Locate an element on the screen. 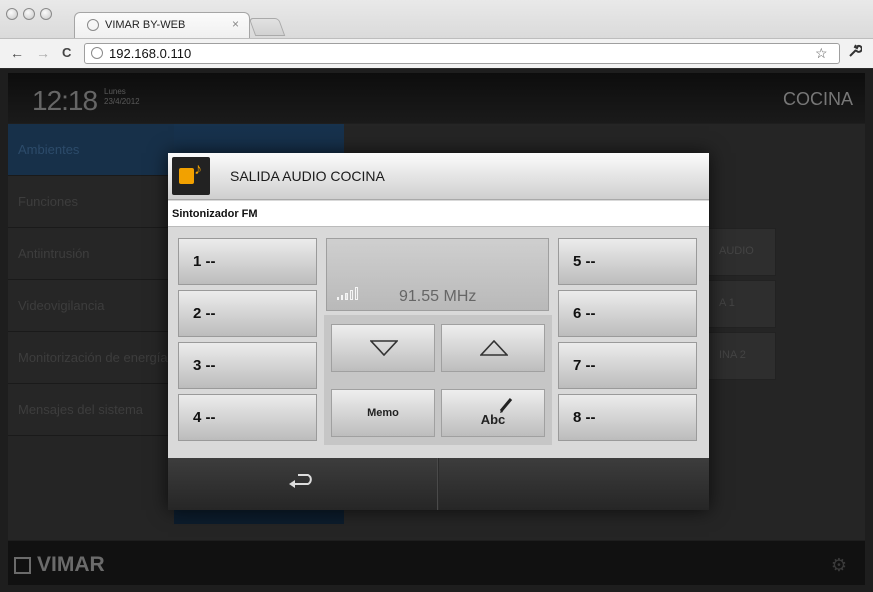 The image size is (873, 592). tune-up-button is located at coordinates (493, 348).